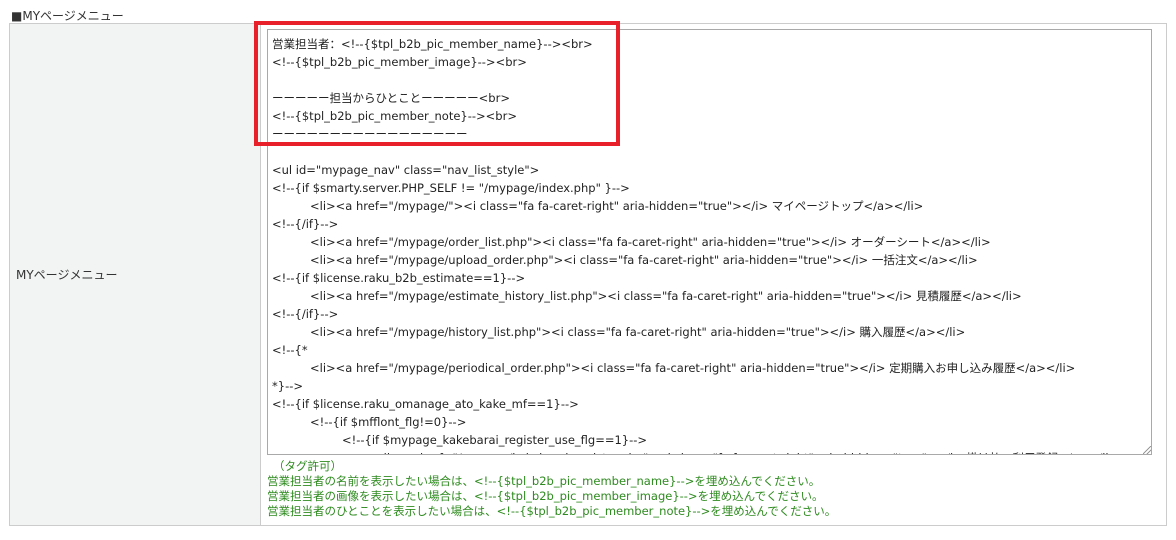 The width and height of the screenshot is (1176, 540). What do you see at coordinates (1147, 450) in the screenshot?
I see `resize-handle-icon` at bounding box center [1147, 450].